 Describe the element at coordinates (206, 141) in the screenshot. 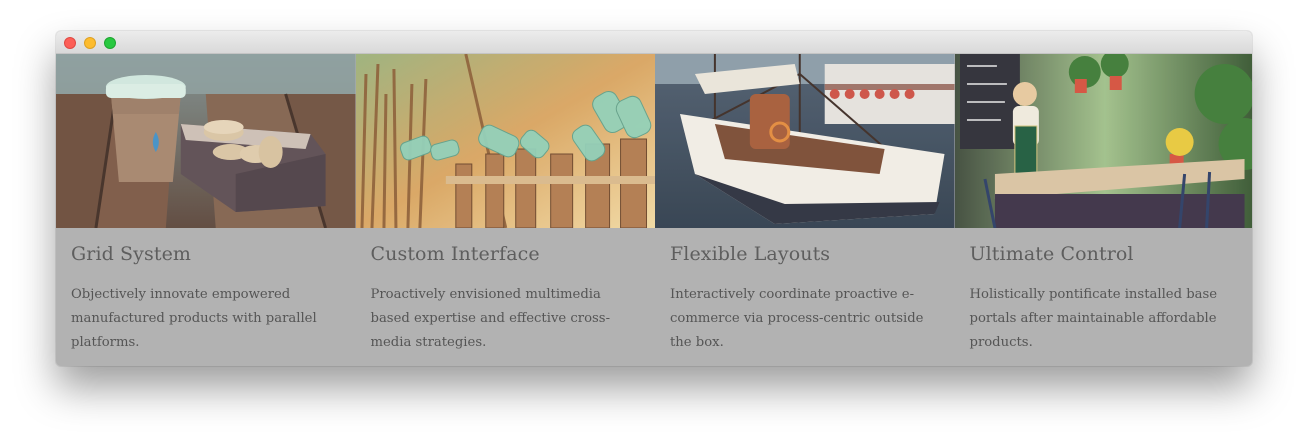

I see `coffee-cup-photo` at that location.